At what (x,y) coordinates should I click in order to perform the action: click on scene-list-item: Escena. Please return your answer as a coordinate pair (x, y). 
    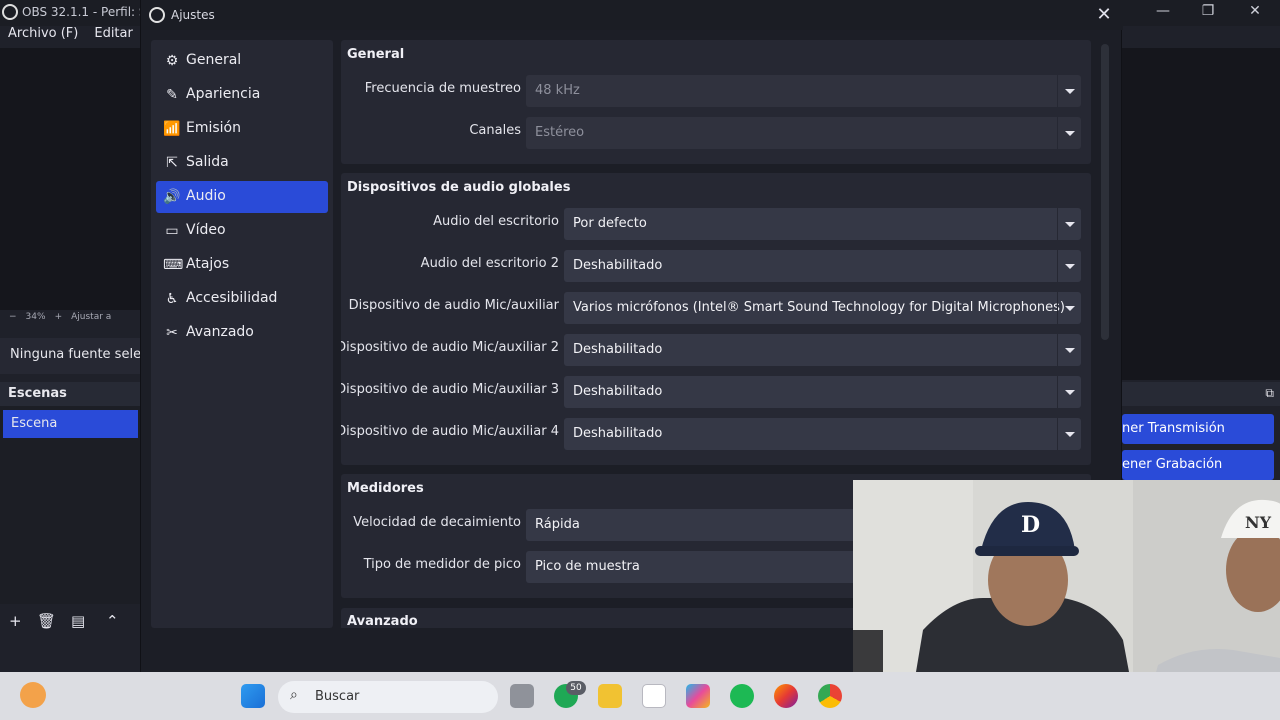
    Looking at the image, I should click on (70, 424).